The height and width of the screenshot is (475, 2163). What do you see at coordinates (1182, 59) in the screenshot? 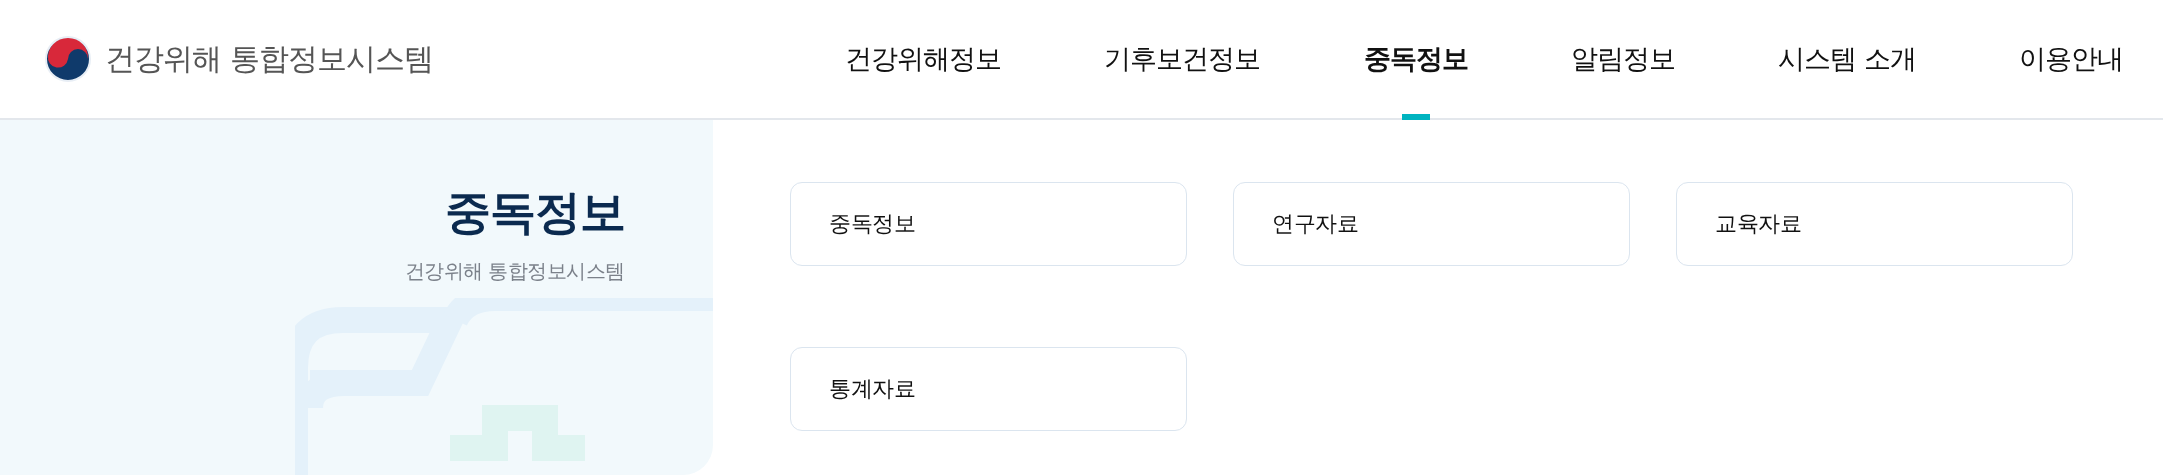
I see `nav-menu-item: 기후보건정보` at bounding box center [1182, 59].